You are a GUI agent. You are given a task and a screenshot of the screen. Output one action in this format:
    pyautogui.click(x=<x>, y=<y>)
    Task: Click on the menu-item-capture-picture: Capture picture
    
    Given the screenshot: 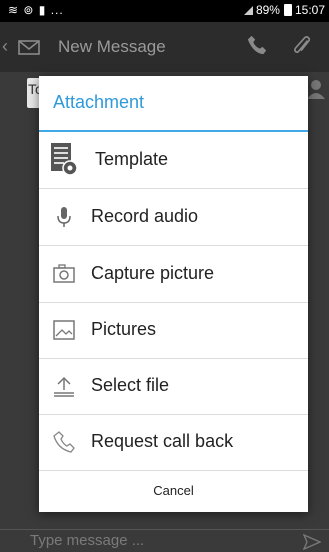 What is the action you would take?
    pyautogui.click(x=173, y=274)
    